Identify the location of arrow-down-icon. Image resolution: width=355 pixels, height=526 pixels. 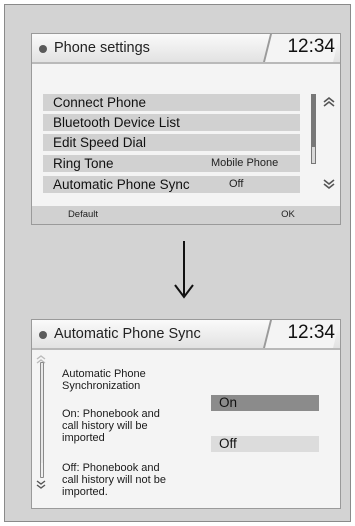
(184, 270).